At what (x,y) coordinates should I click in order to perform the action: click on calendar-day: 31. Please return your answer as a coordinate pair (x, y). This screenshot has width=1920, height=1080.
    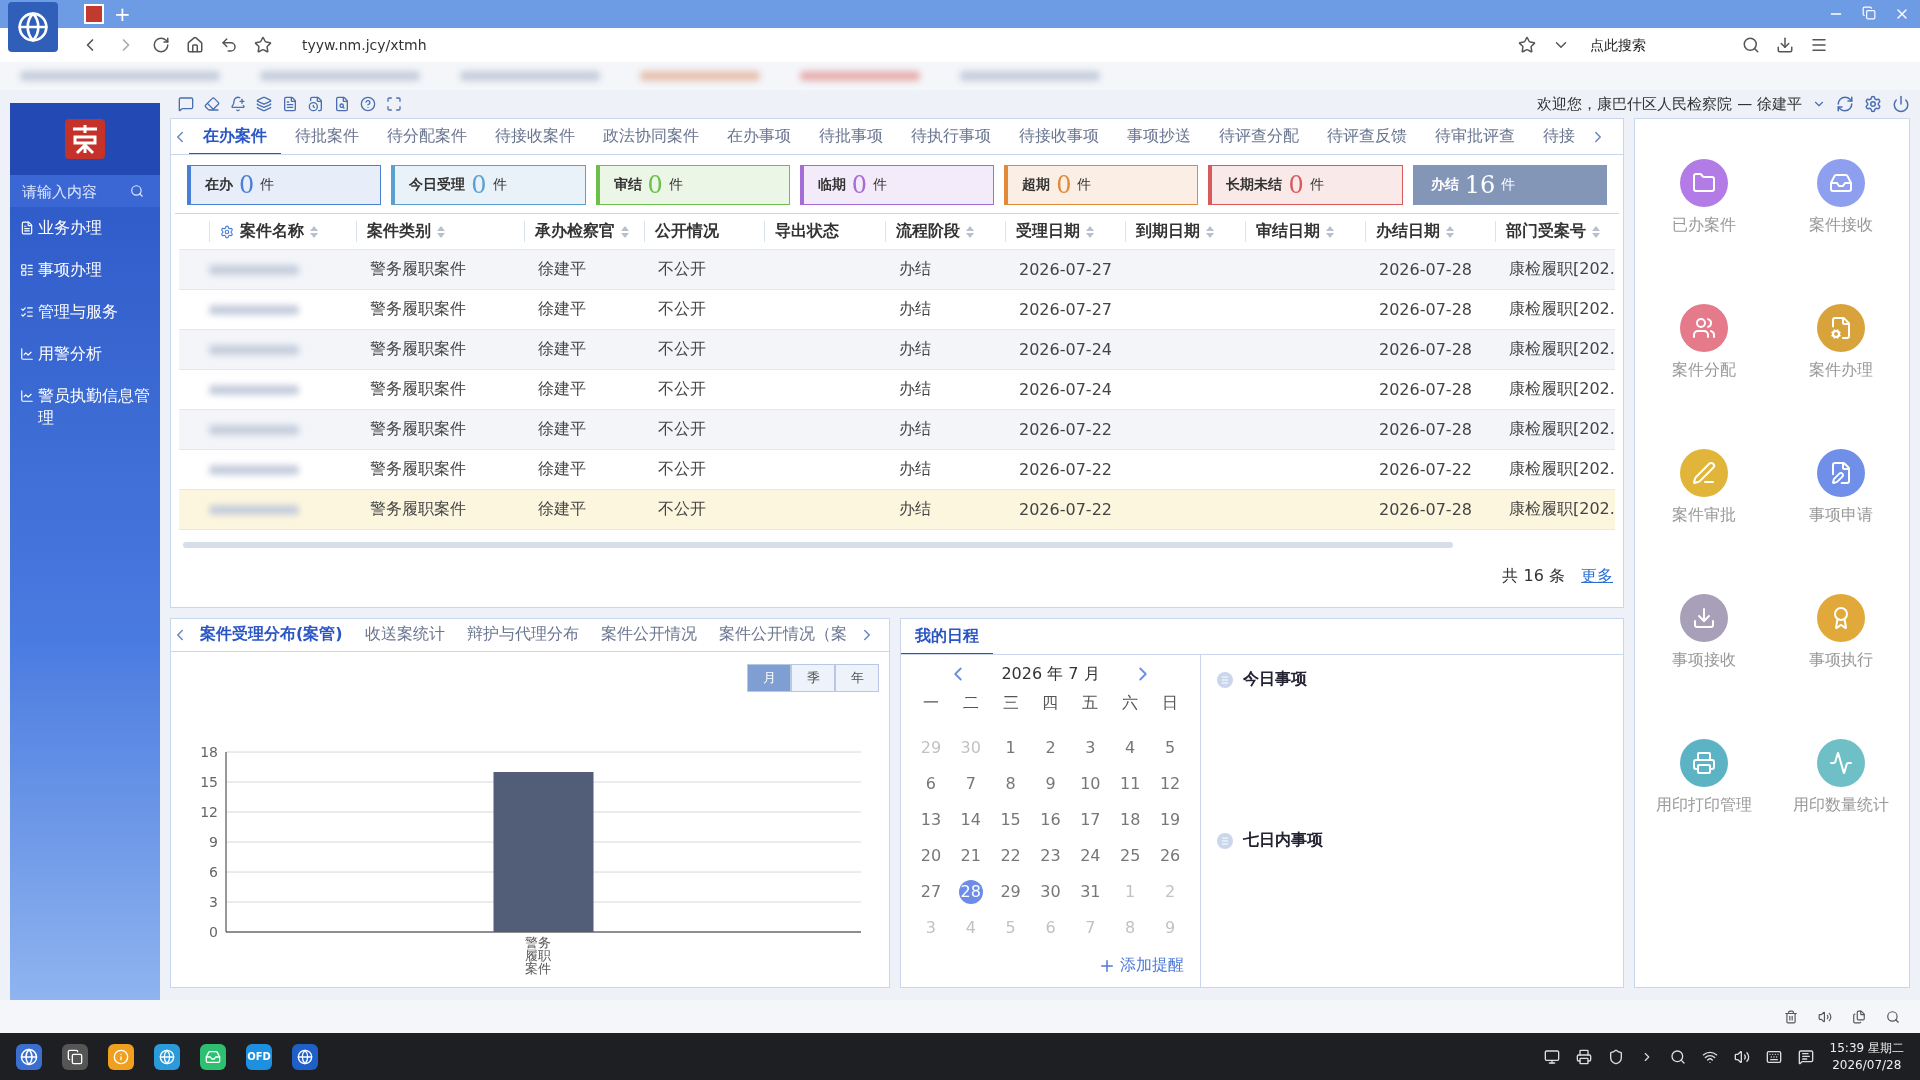
    Looking at the image, I should click on (1090, 892).